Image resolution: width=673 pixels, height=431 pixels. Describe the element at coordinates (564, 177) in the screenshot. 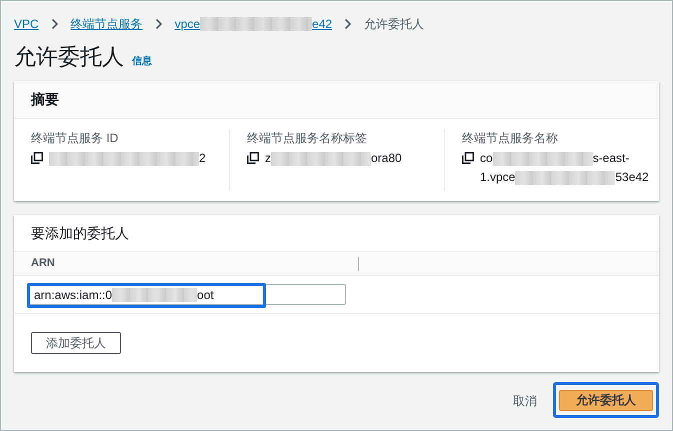

I see `field-value: 1.vpce 53e42` at that location.